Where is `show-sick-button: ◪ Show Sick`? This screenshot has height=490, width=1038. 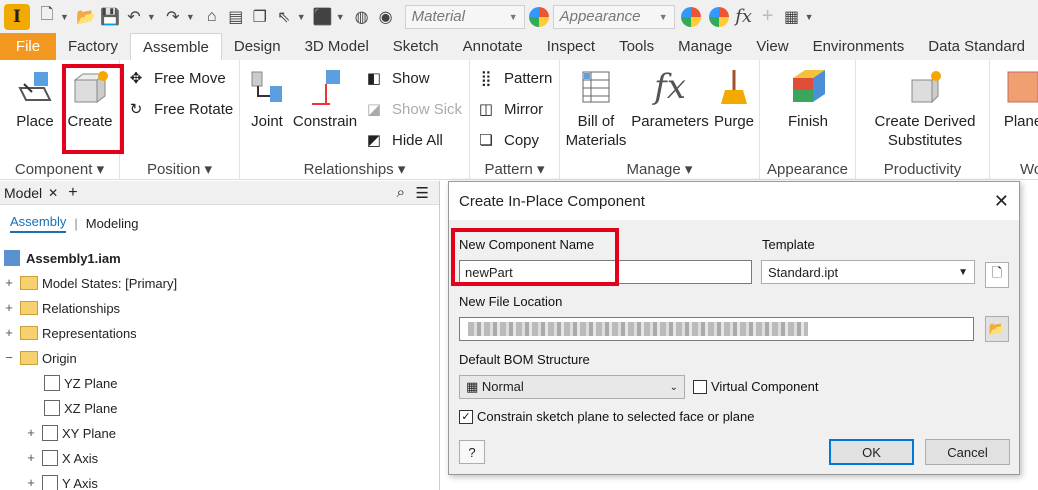
show-sick-button: ◪ Show Sick is located at coordinates (413, 109).